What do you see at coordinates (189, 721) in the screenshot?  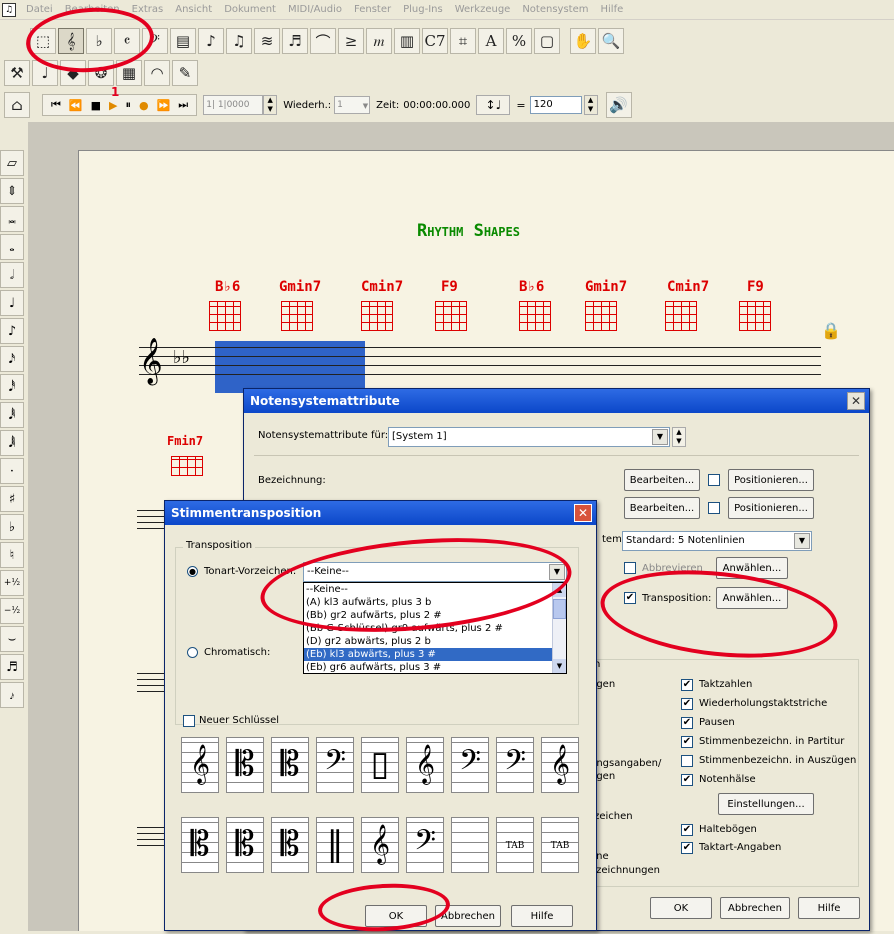 I see `new-clef-checkbox` at bounding box center [189, 721].